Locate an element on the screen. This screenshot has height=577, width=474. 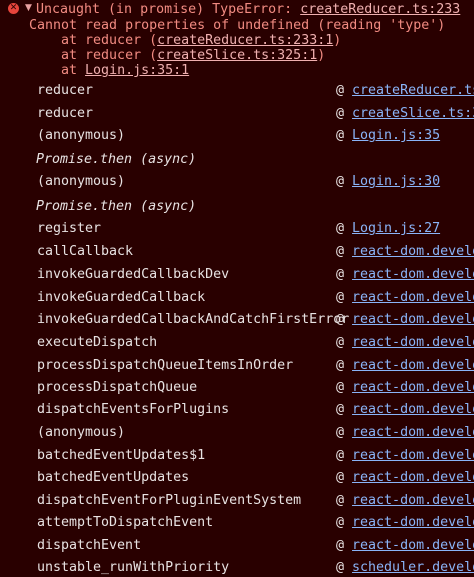
stack-line-3: at Login.js:35:1 is located at coordinates (109, 70).